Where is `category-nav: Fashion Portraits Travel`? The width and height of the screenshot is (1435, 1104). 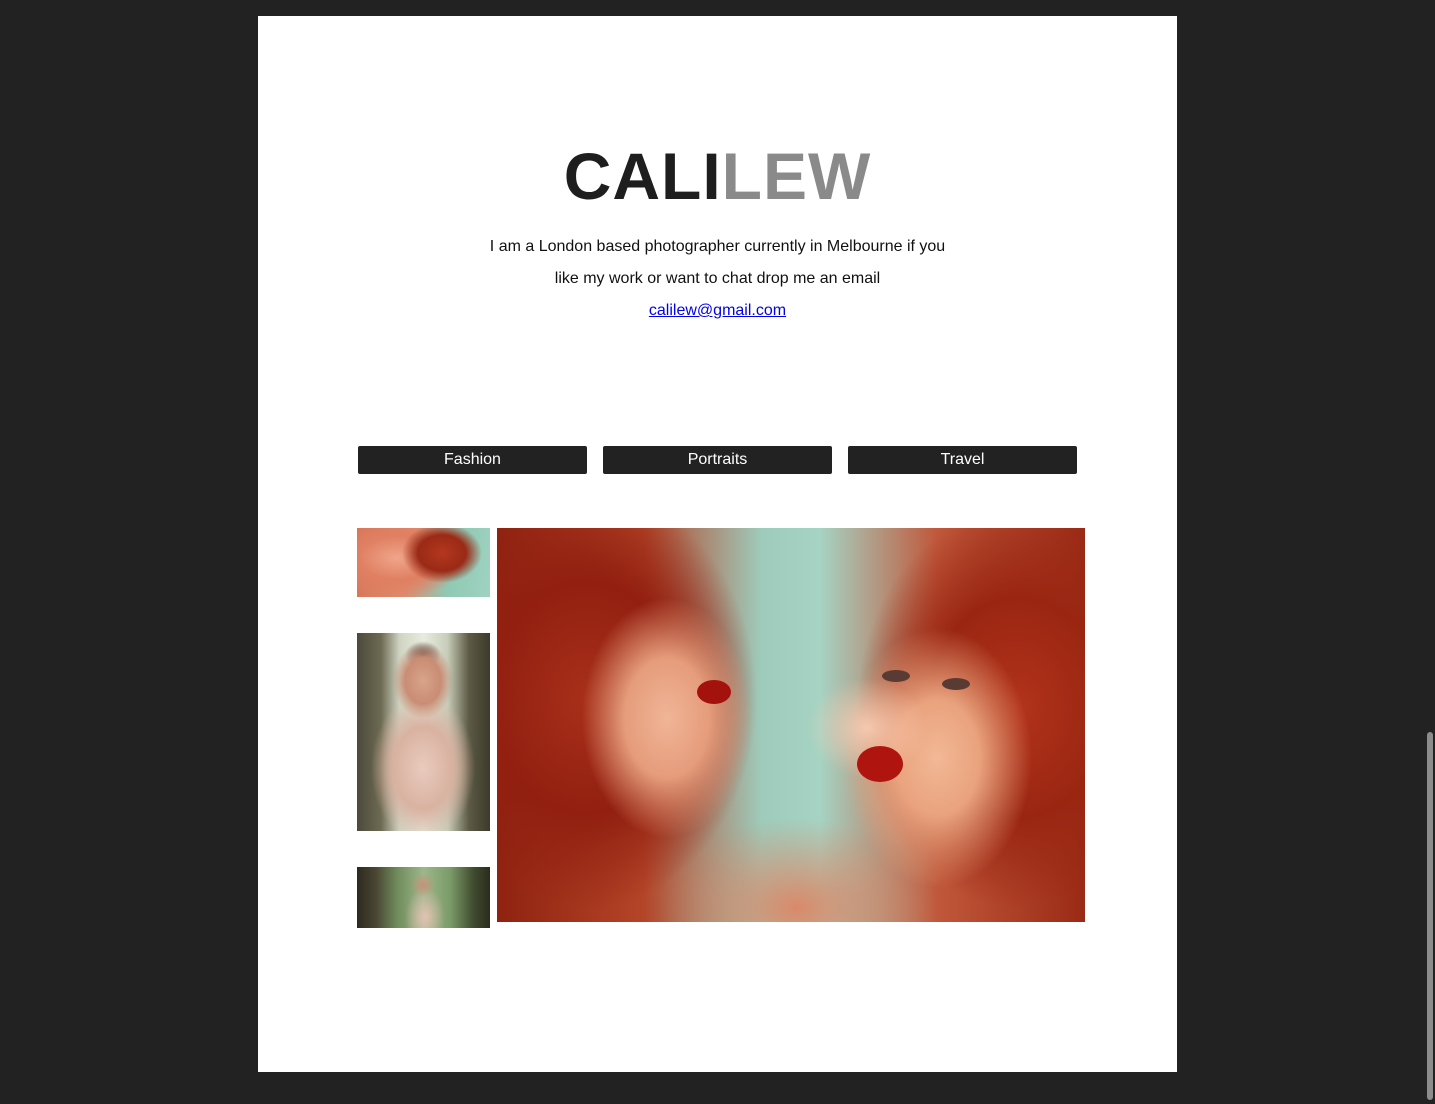 category-nav: Fashion Portraits Travel is located at coordinates (717, 460).